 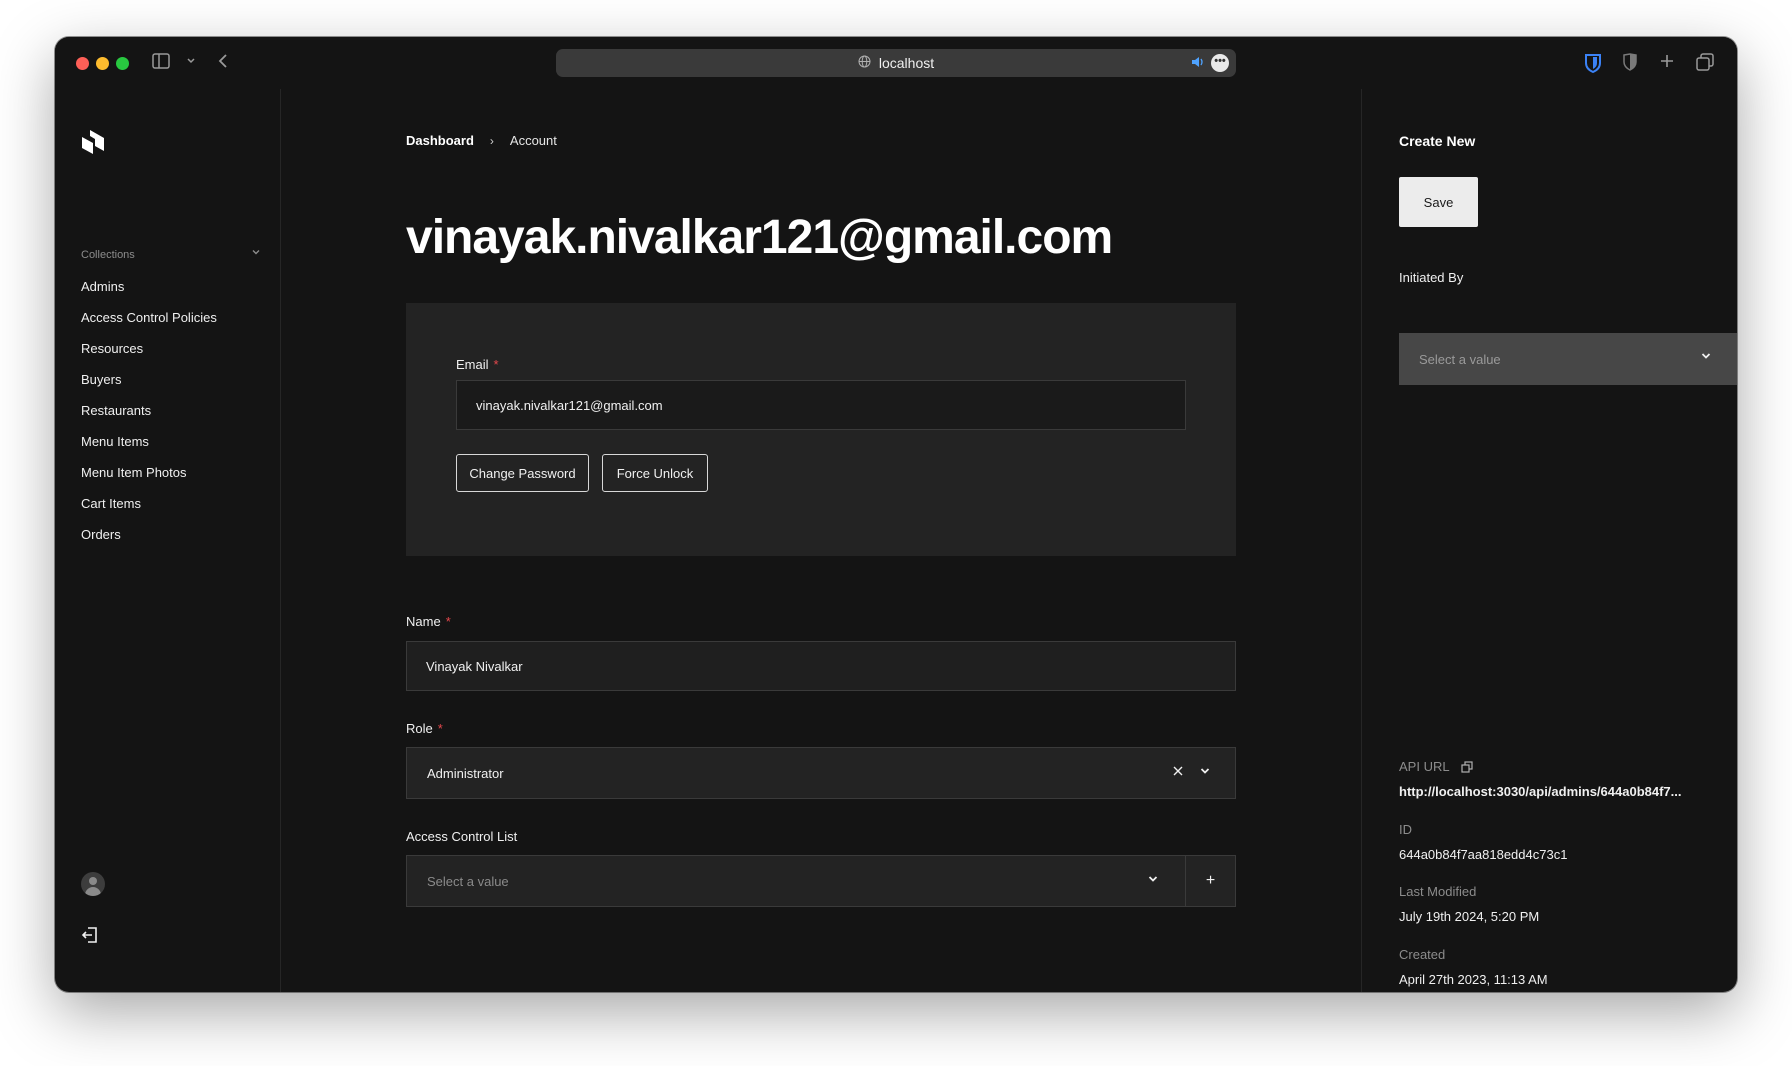 I want to click on sidebar-toggle-icon, so click(x=161, y=64).